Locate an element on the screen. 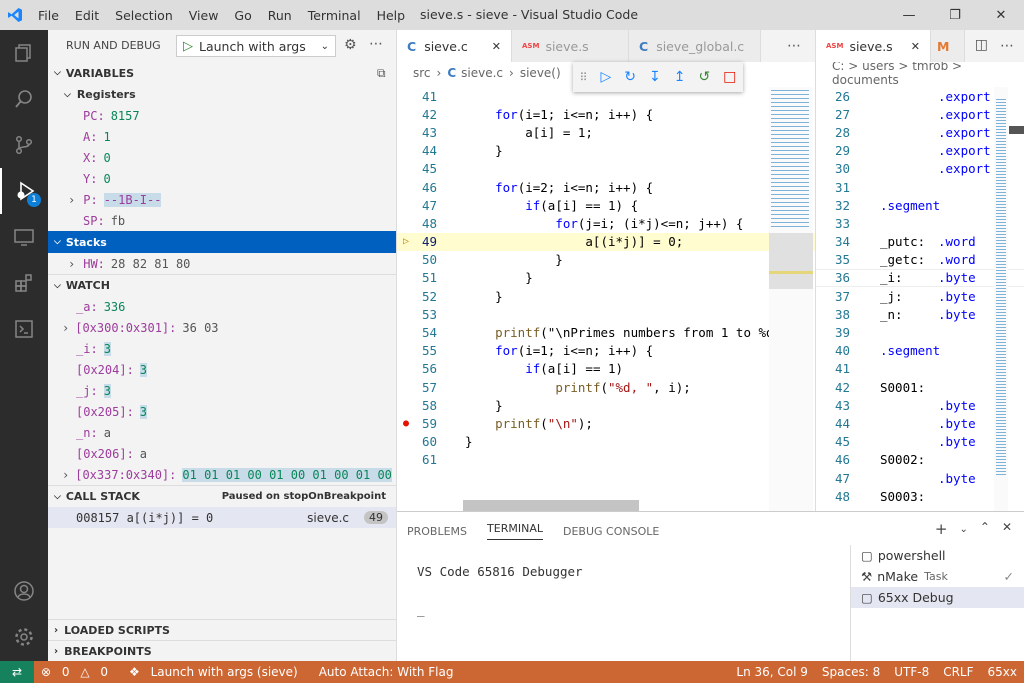 Image resolution: width=1024 pixels, height=683 pixels. auto-attach-status: Auto Attach: With Flag is located at coordinates (386, 672).